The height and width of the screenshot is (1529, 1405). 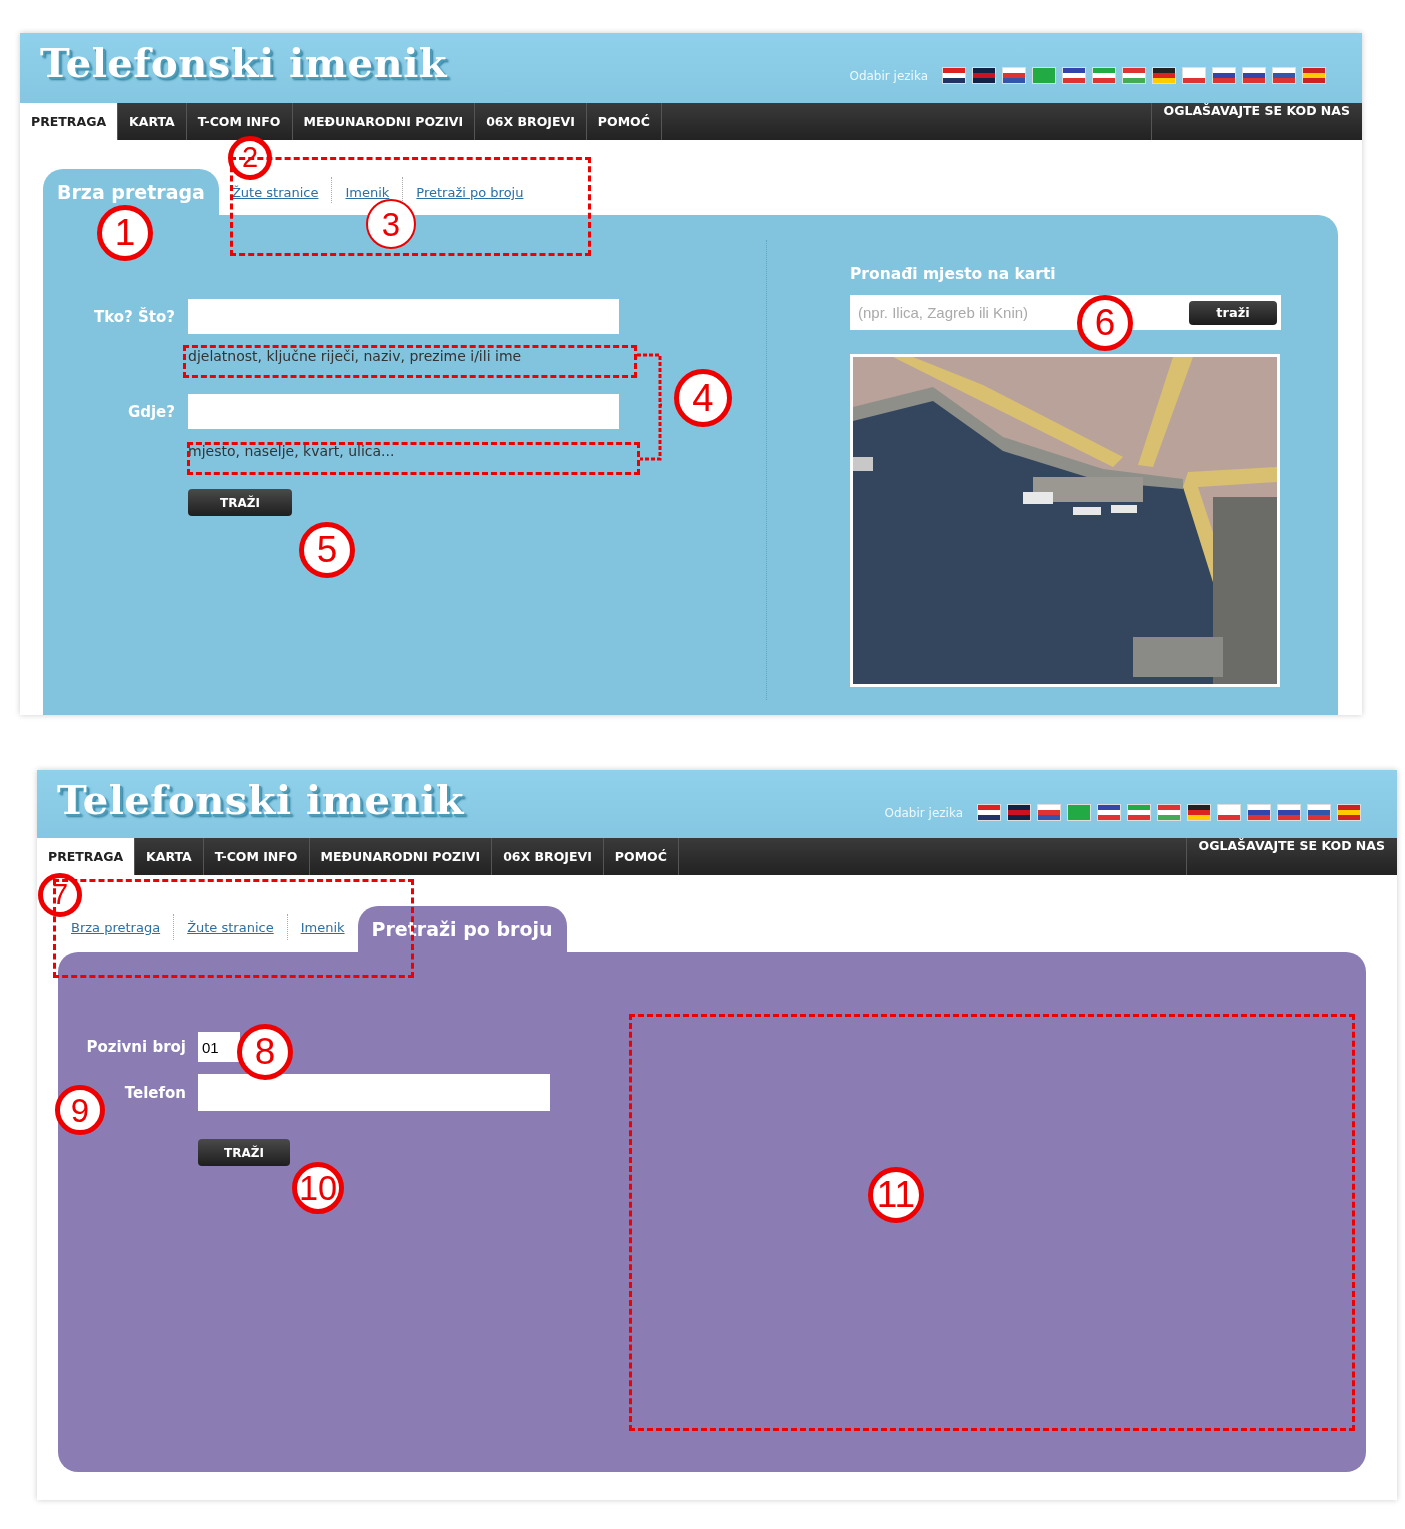 I want to click on nav-tab: T-COM INFO, so click(x=256, y=856).